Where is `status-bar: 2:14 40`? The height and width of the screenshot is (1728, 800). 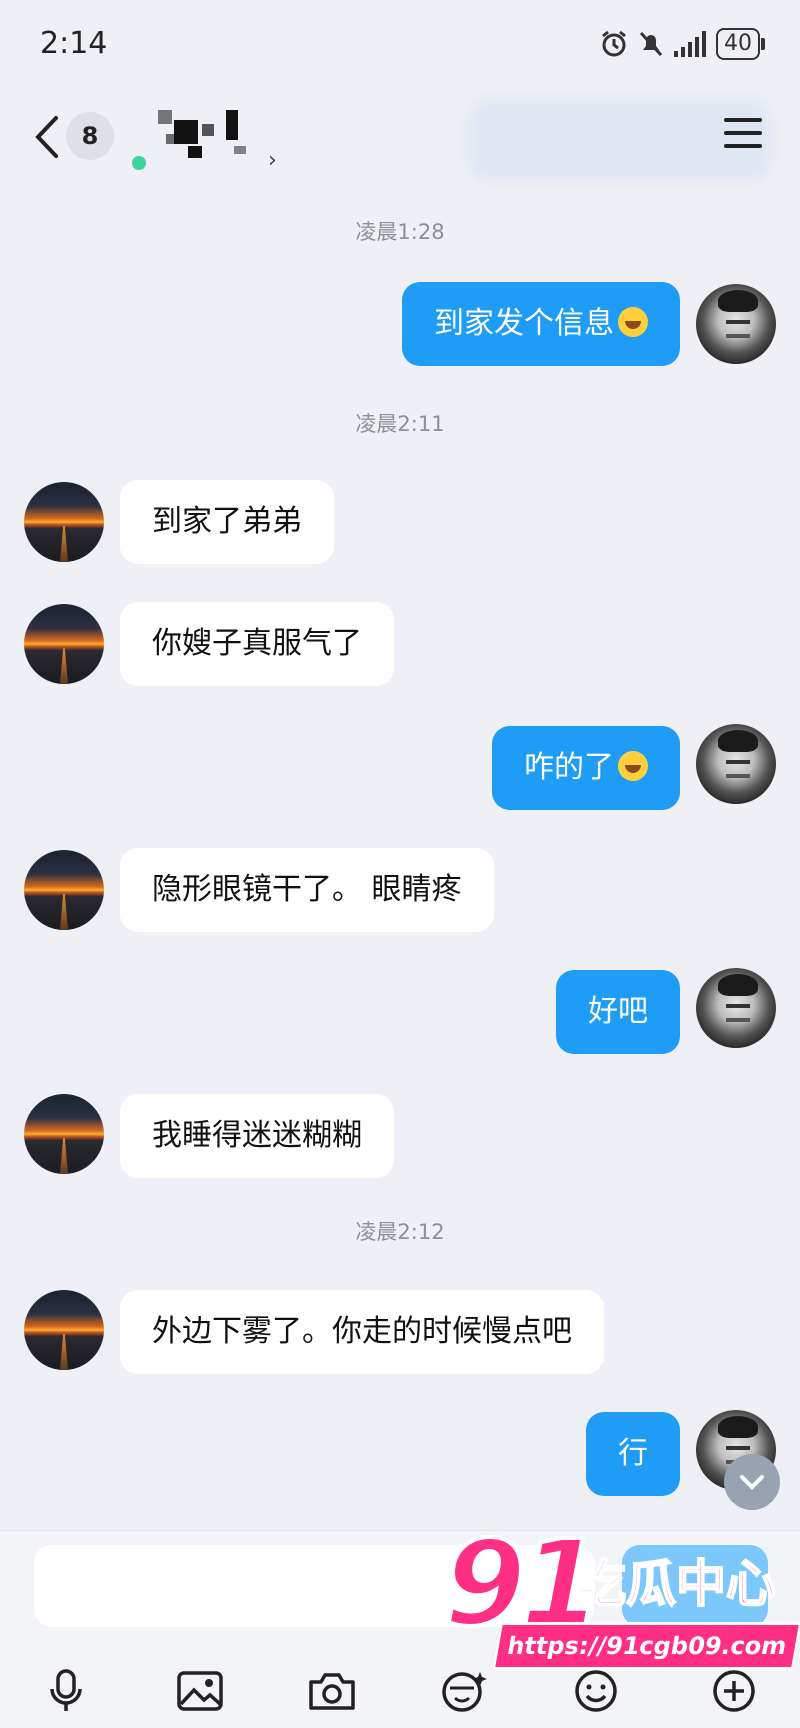 status-bar: 2:14 40 is located at coordinates (400, 45).